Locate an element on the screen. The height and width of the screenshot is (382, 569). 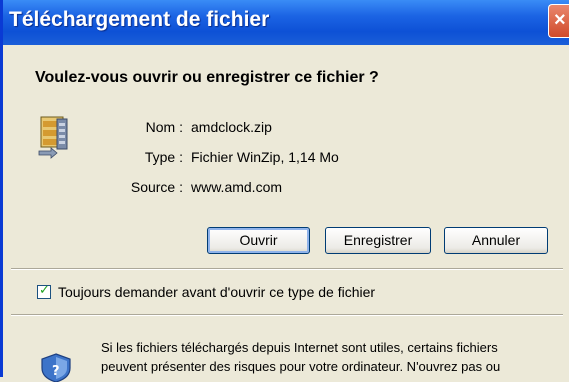
file-type-label: Type : is located at coordinates (163, 157).